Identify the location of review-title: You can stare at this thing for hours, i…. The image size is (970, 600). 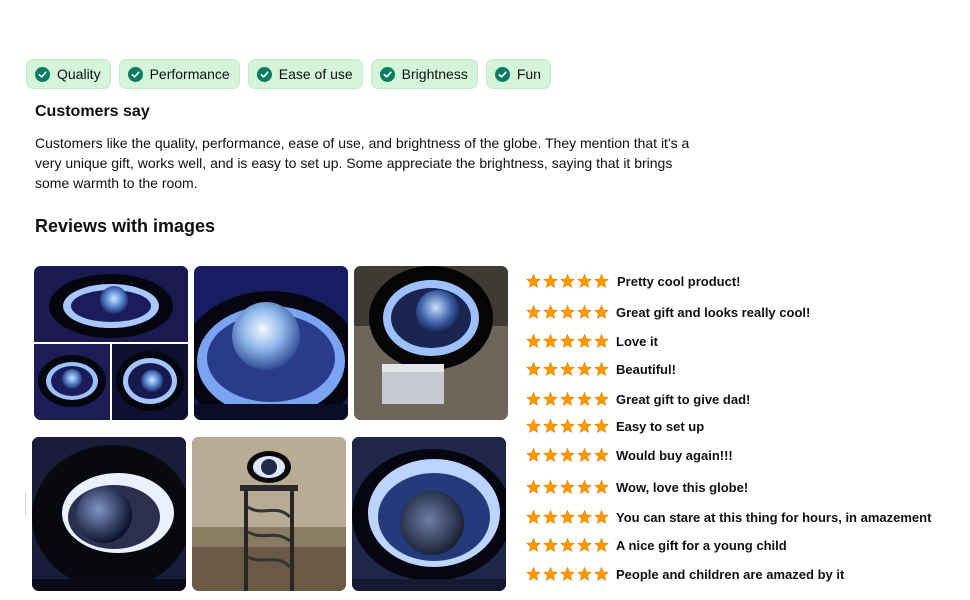
(774, 517).